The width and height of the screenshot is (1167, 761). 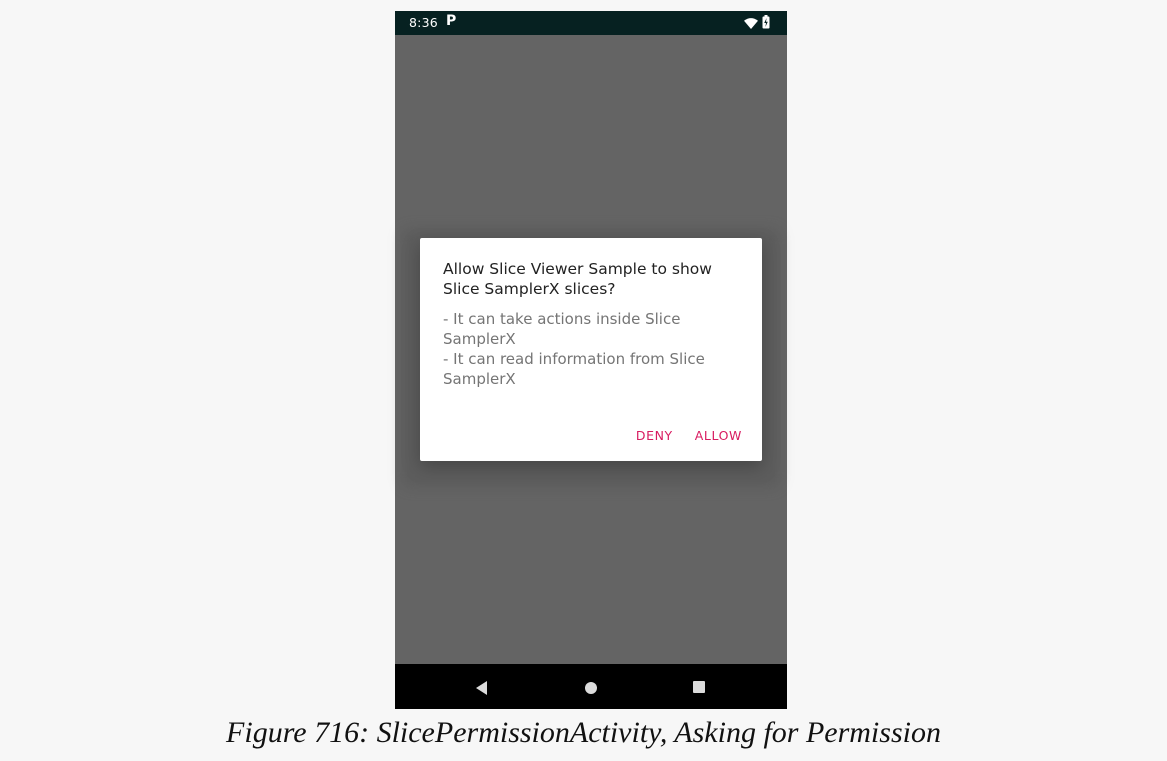 I want to click on recents-icon, so click(x=699, y=689).